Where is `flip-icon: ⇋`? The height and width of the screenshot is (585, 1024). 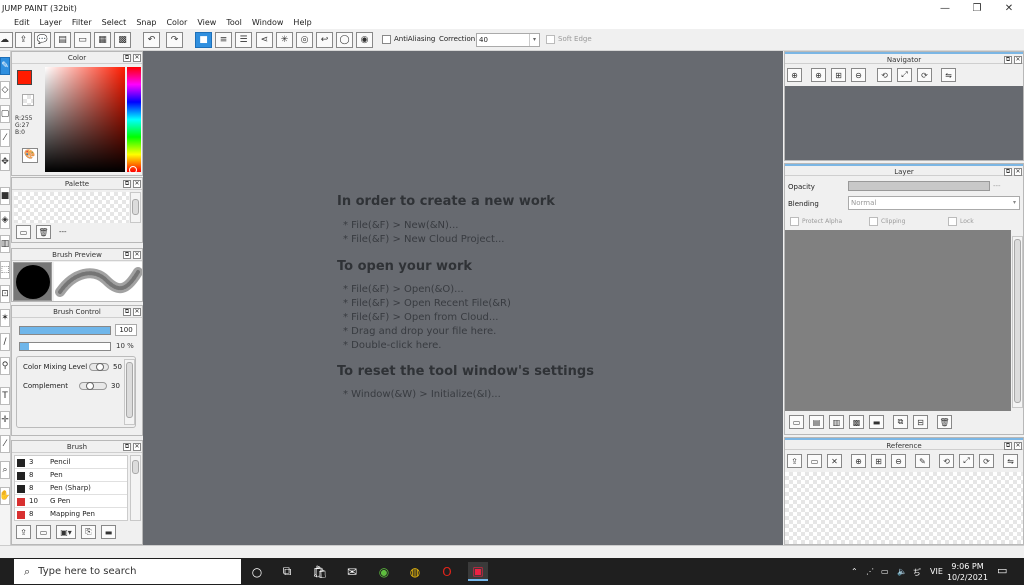 flip-icon: ⇋ is located at coordinates (948, 75).